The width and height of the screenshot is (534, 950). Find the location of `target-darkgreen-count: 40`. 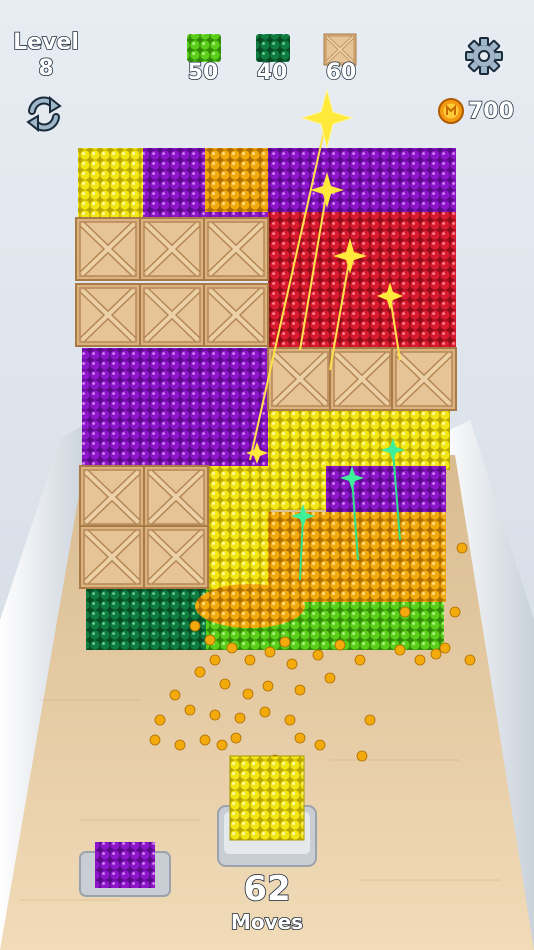

target-darkgreen-count: 40 is located at coordinates (272, 72).